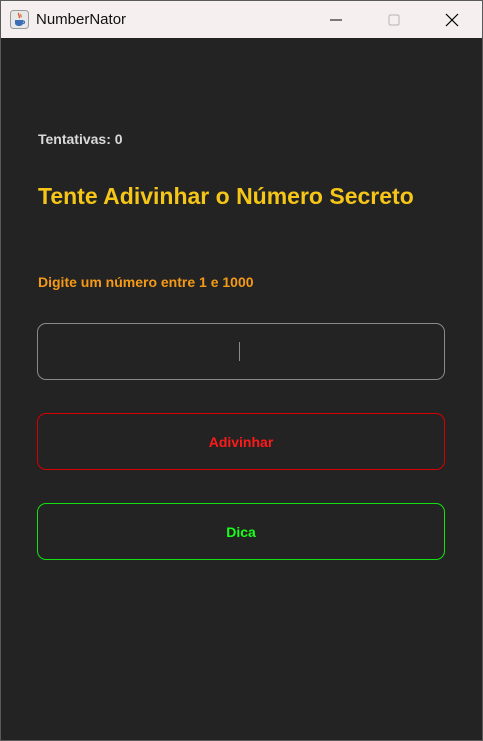  I want to click on guess-input, so click(241, 351).